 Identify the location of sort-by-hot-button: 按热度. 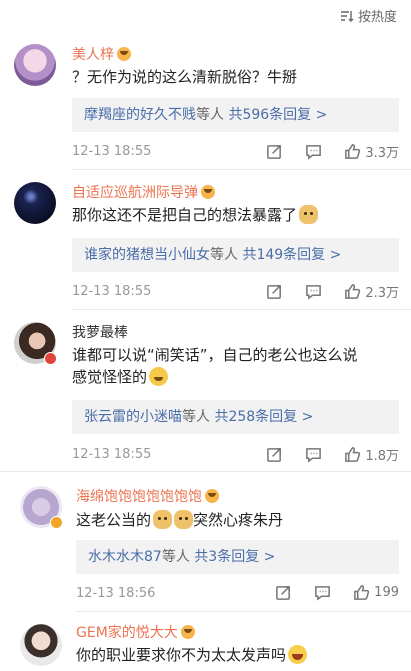
(368, 15).